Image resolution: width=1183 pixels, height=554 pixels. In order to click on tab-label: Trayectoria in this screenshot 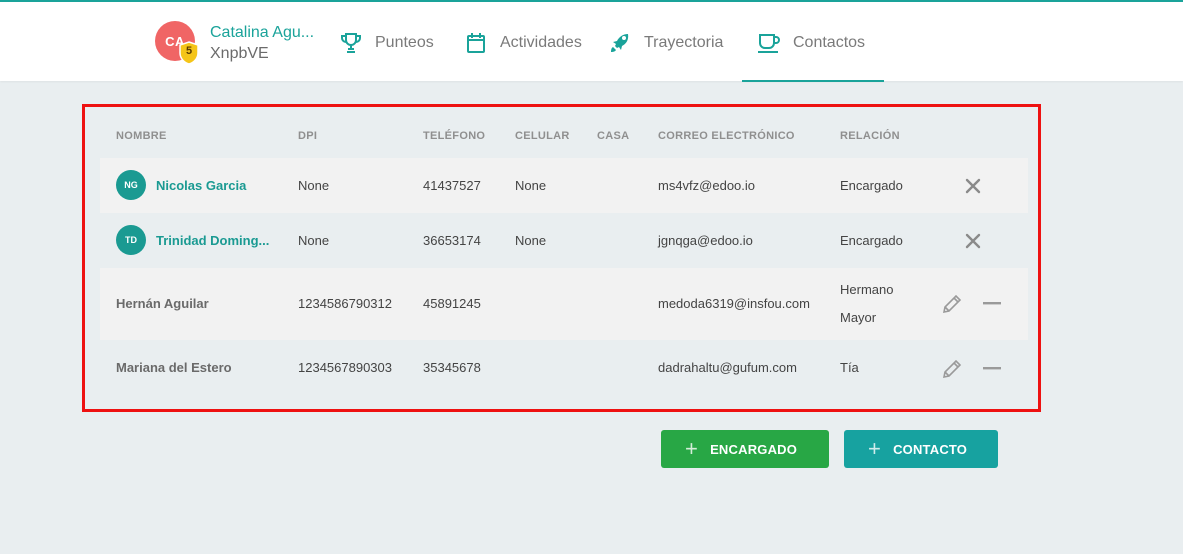, I will do `click(684, 42)`.